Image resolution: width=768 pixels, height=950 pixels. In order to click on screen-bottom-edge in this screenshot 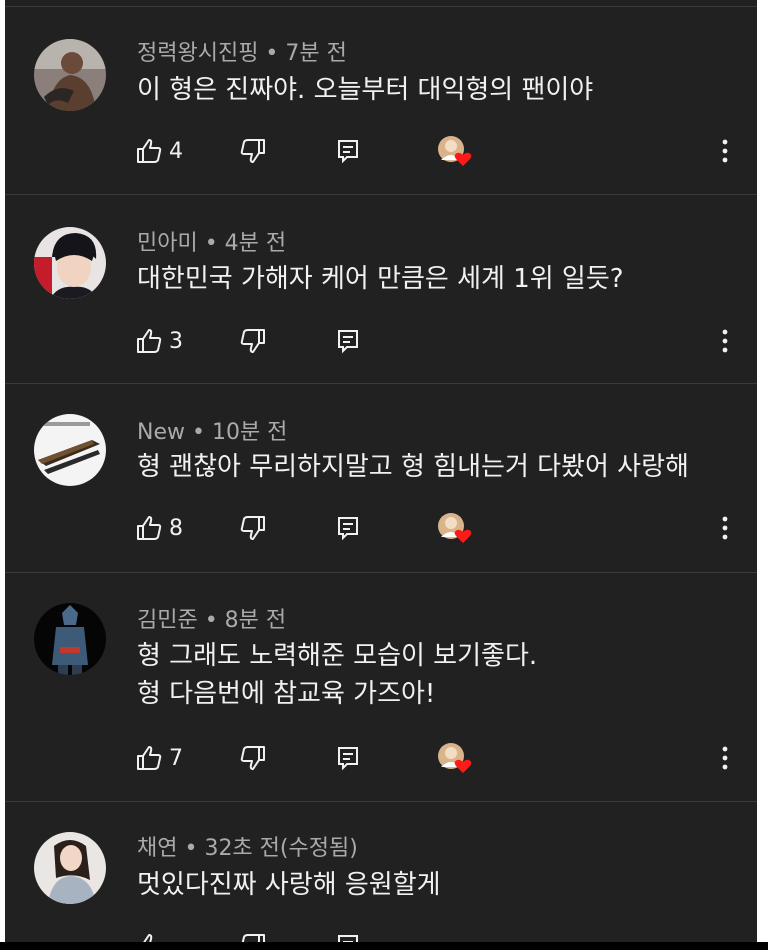, I will do `click(384, 946)`.